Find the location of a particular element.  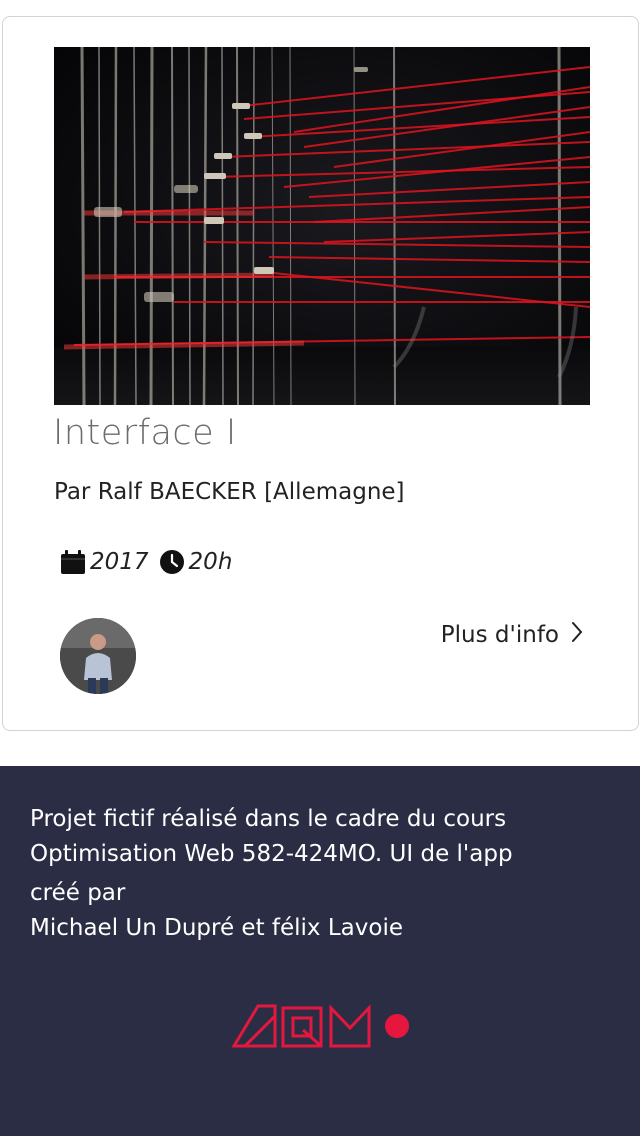

event-year: 2017 is located at coordinates (119, 562).